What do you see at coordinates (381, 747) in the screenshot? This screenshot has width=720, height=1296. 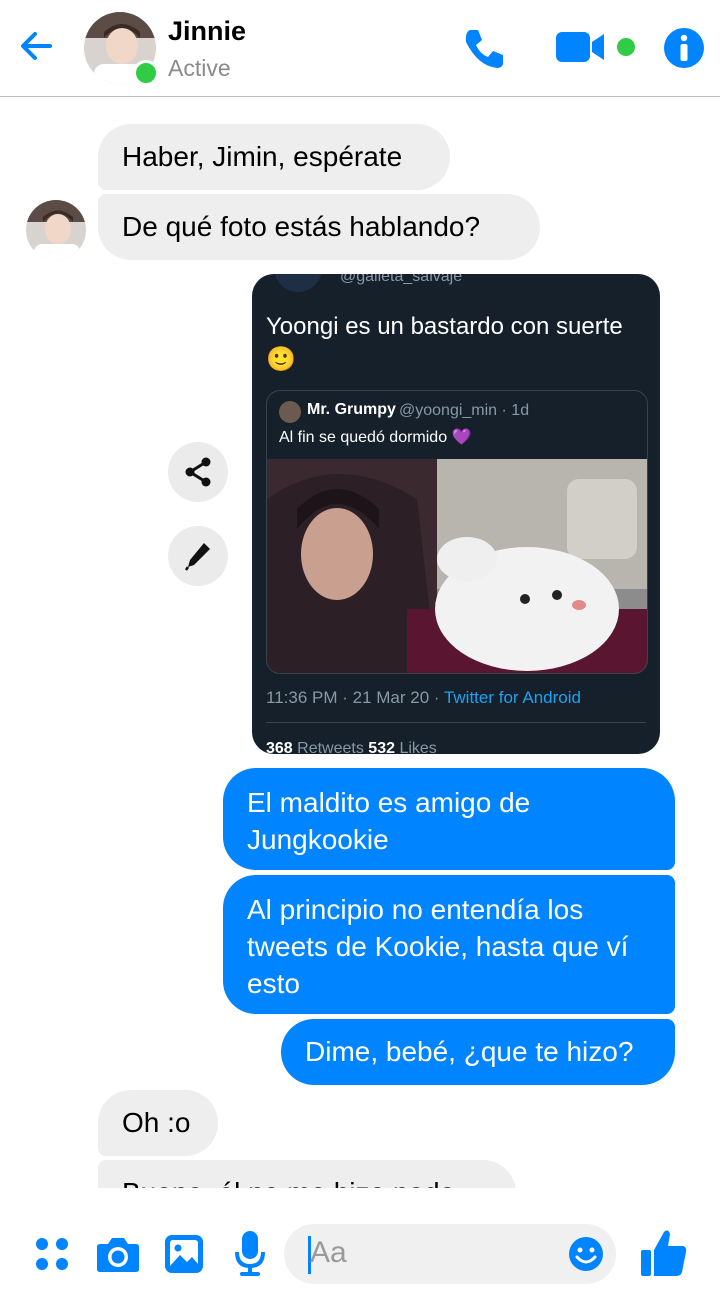 I see `likes-count: 532` at bounding box center [381, 747].